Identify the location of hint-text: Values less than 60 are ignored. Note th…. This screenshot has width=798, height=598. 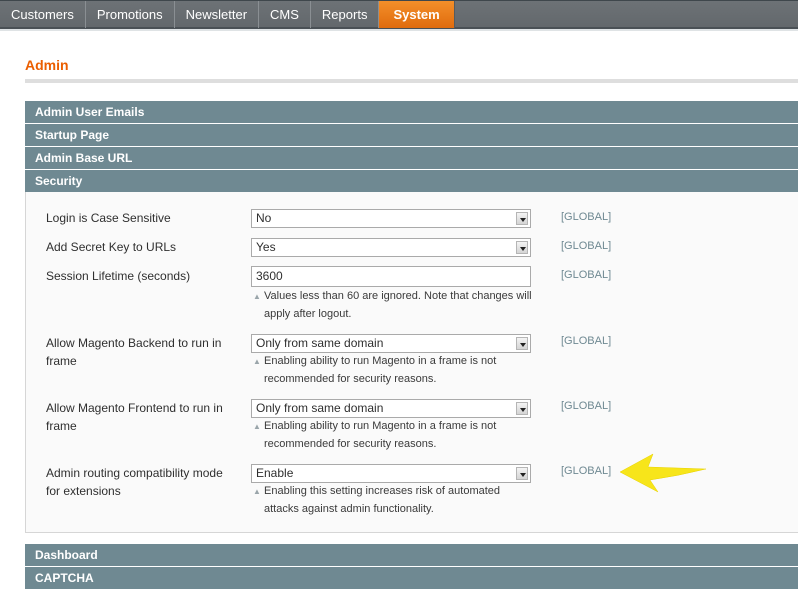
(398, 305).